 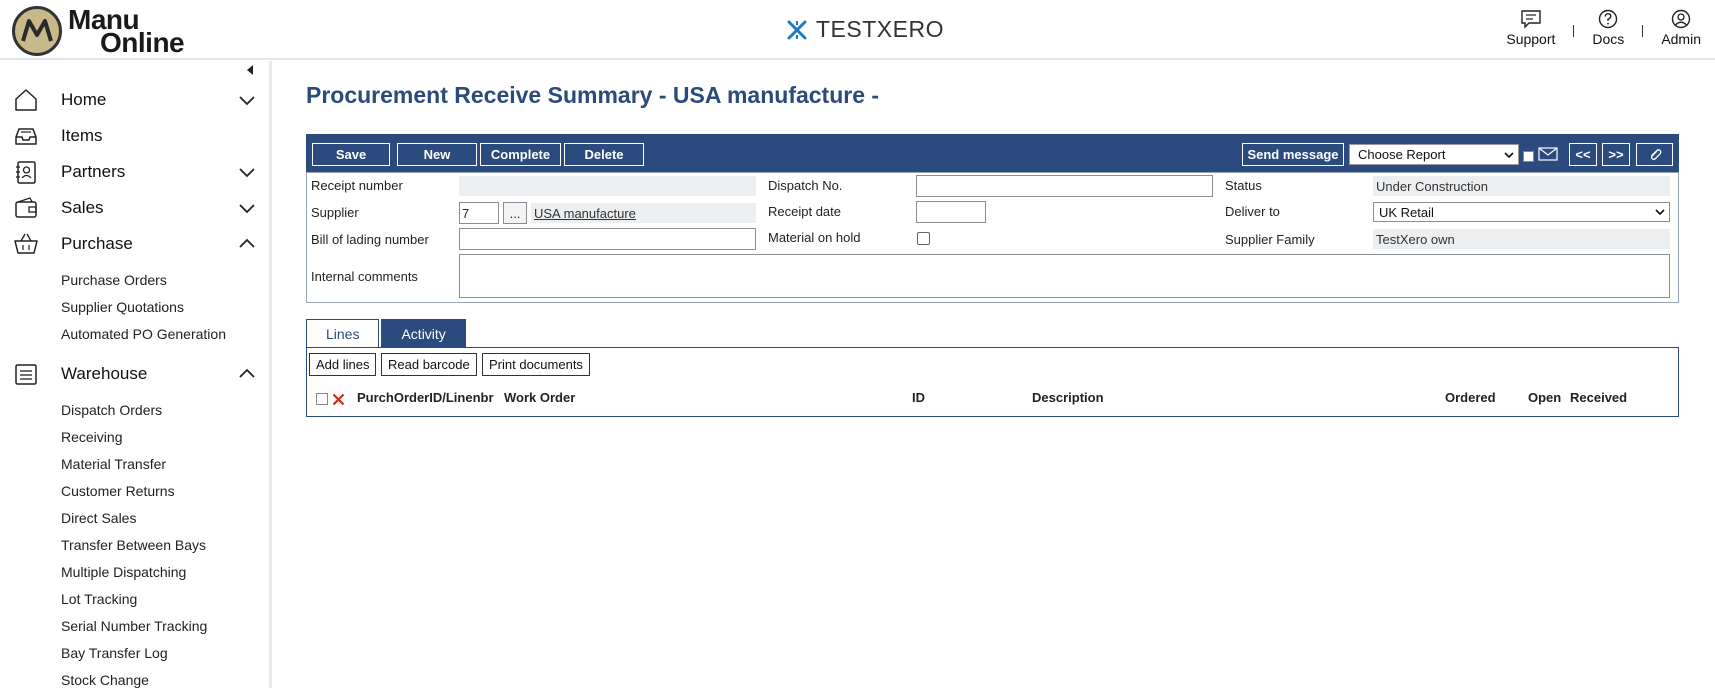 I want to click on sidebar-item-home: Home, so click(x=134, y=99).